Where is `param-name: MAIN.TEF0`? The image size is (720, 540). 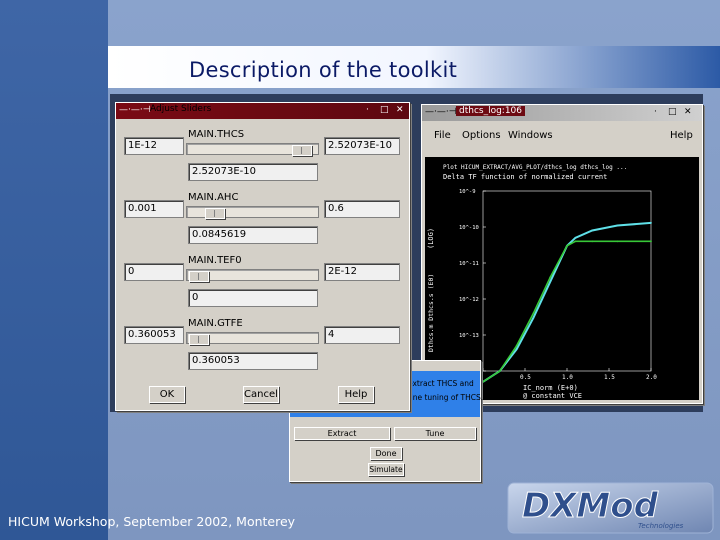 param-name: MAIN.TEF0 is located at coordinates (215, 260).